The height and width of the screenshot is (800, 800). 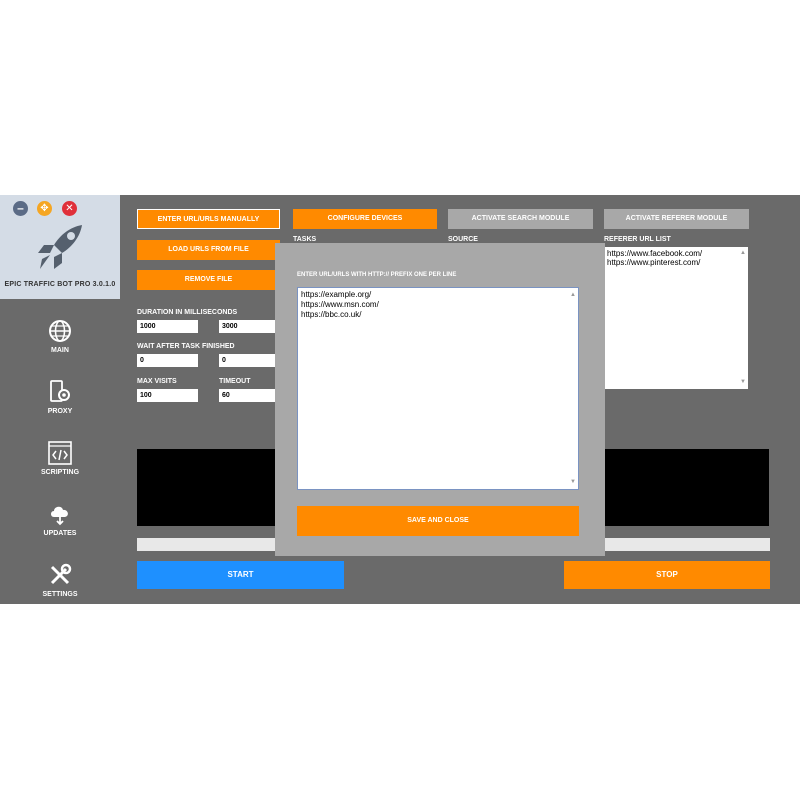 I want to click on sidebar-item-label: SETTINGS, so click(x=60, y=594).